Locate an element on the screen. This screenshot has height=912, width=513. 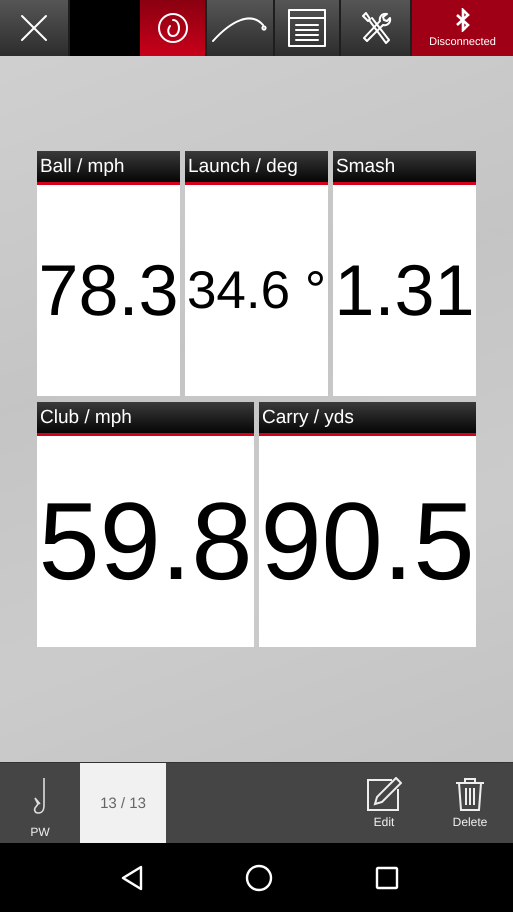
edit-button: Edit is located at coordinates (384, 803).